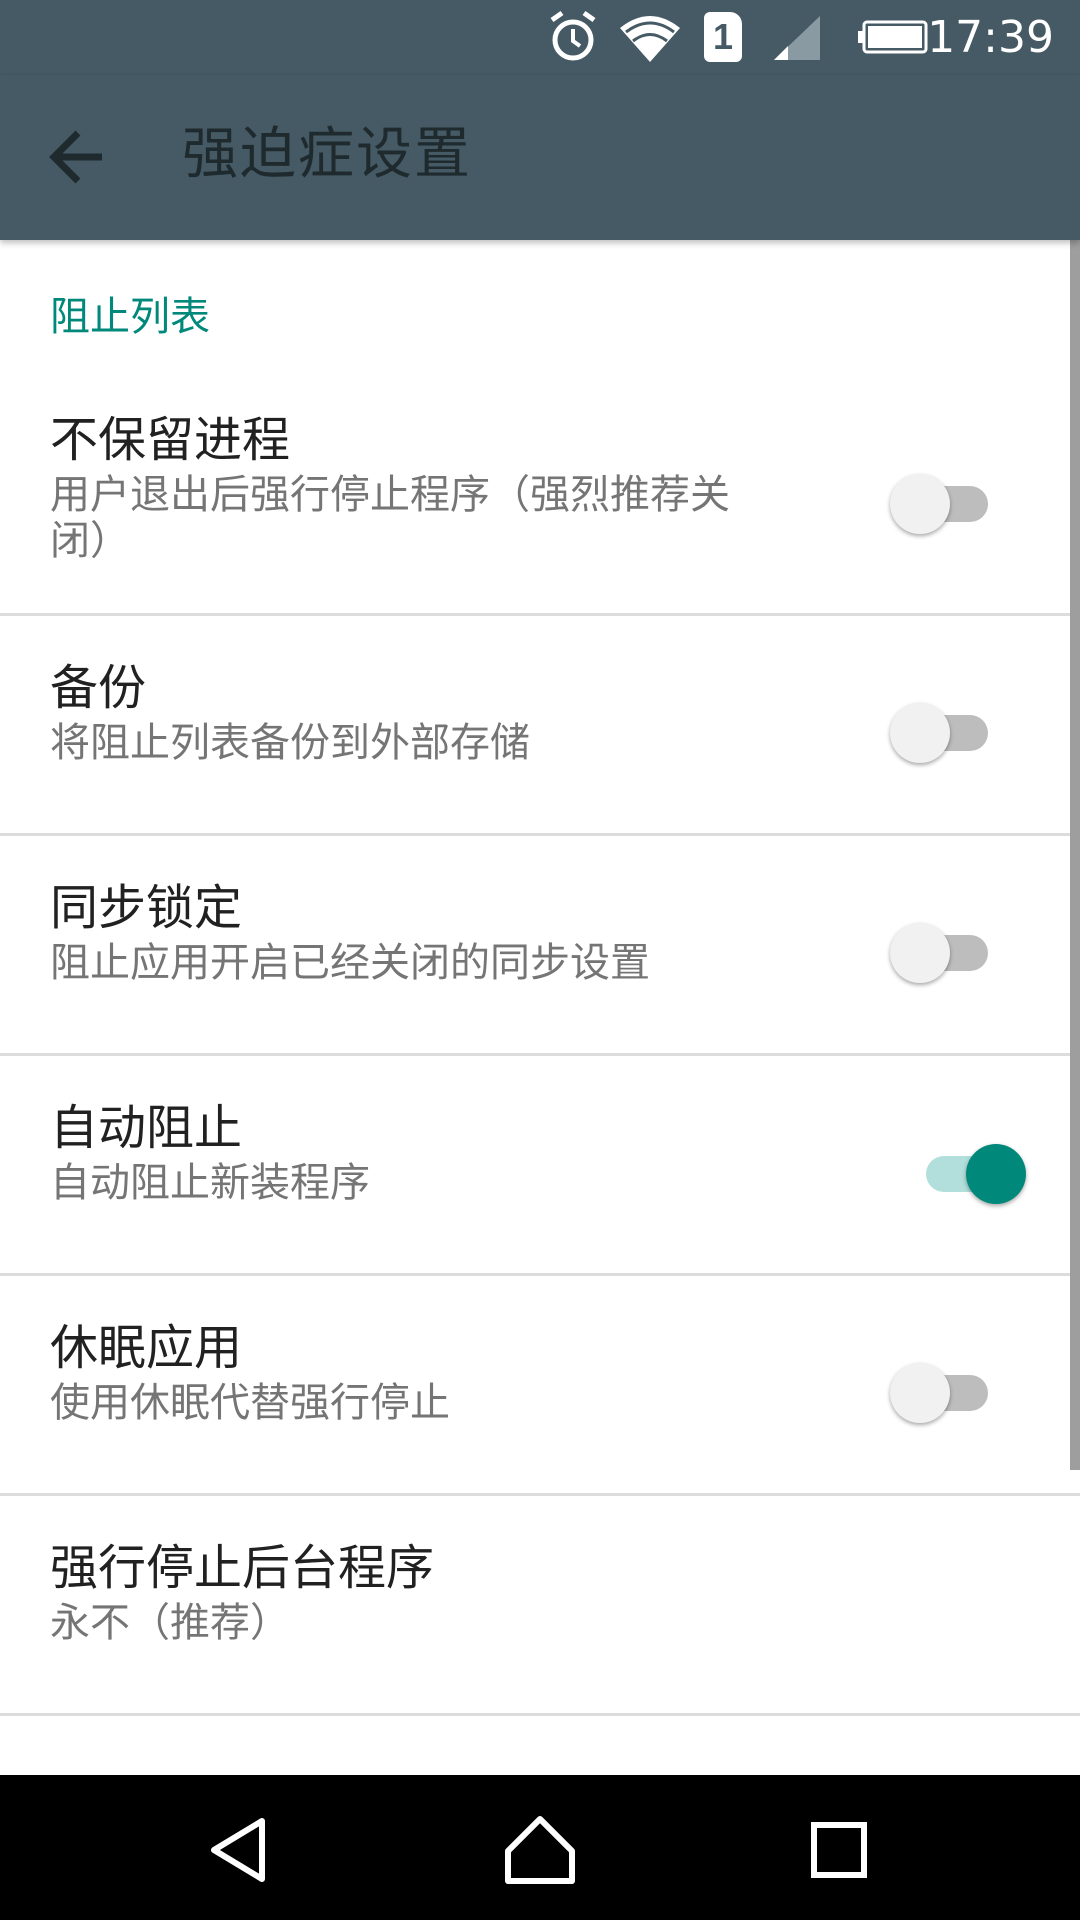 The width and height of the screenshot is (1080, 1920). What do you see at coordinates (540, 1386) in the screenshot?
I see `pref-hibernate: 休眠应用 使用休眠代替强行停止` at bounding box center [540, 1386].